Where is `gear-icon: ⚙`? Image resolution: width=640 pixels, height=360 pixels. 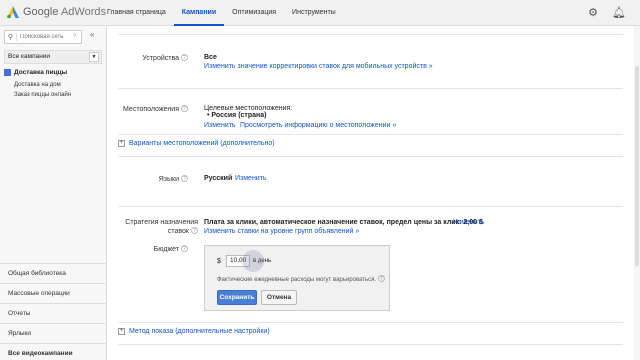 gear-icon: ⚙ is located at coordinates (593, 12).